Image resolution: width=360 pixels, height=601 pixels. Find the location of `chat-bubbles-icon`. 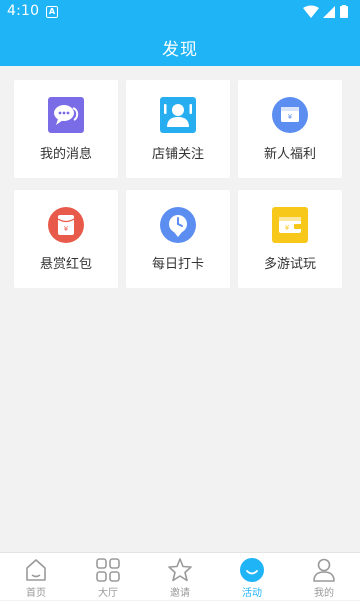

chat-bubbles-icon is located at coordinates (66, 115).